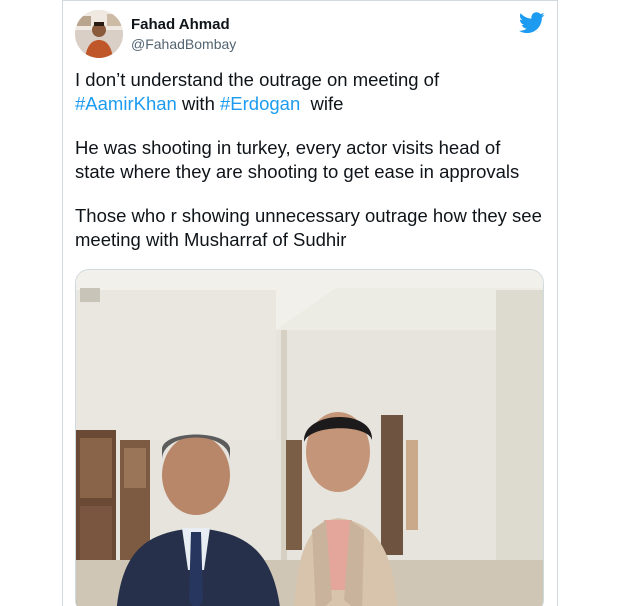  What do you see at coordinates (126, 103) in the screenshot?
I see `hashtag-link: #AamirKhan` at bounding box center [126, 103].